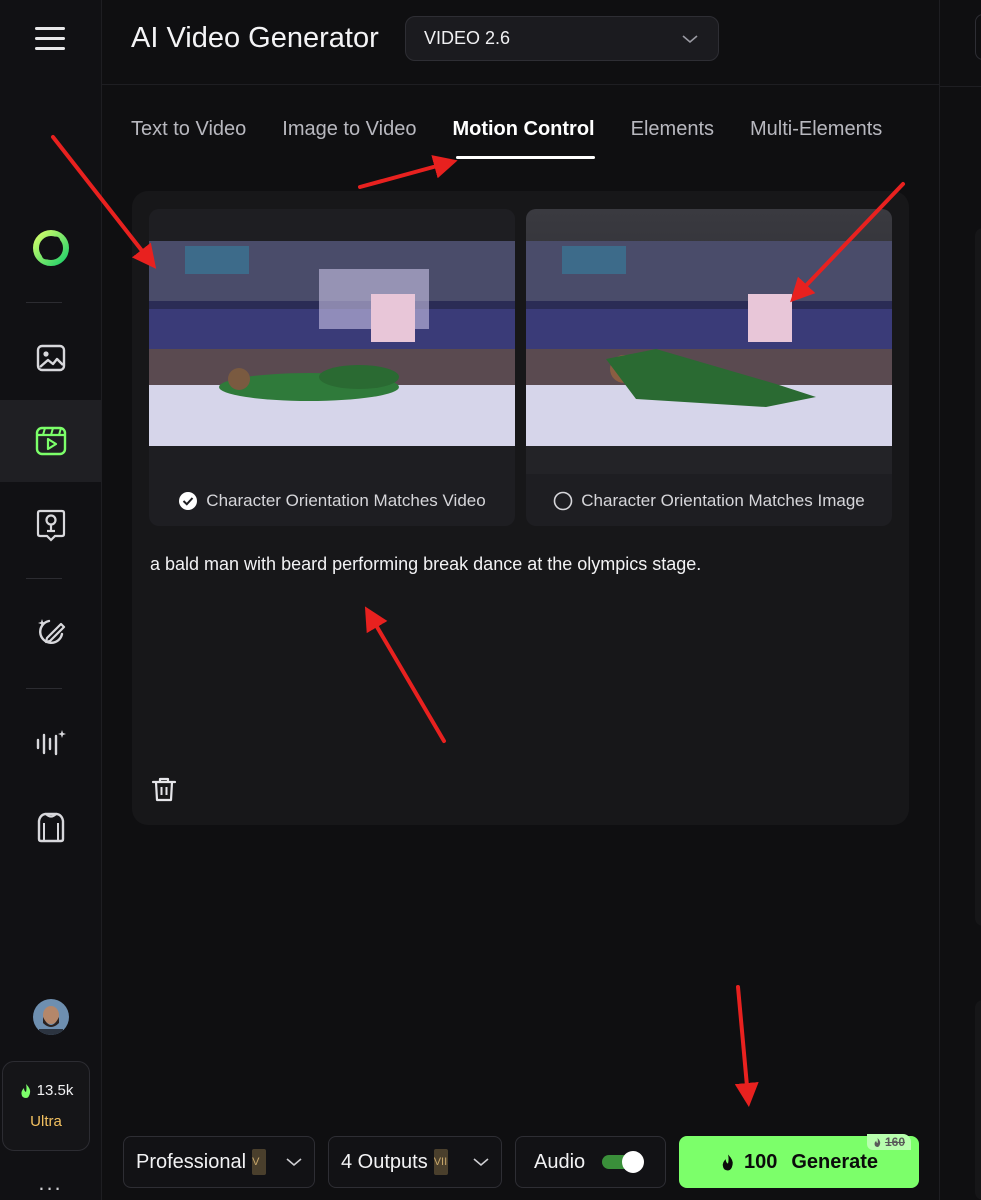 This screenshot has width=981, height=1200. What do you see at coordinates (164, 789) in the screenshot?
I see `trash-icon` at bounding box center [164, 789].